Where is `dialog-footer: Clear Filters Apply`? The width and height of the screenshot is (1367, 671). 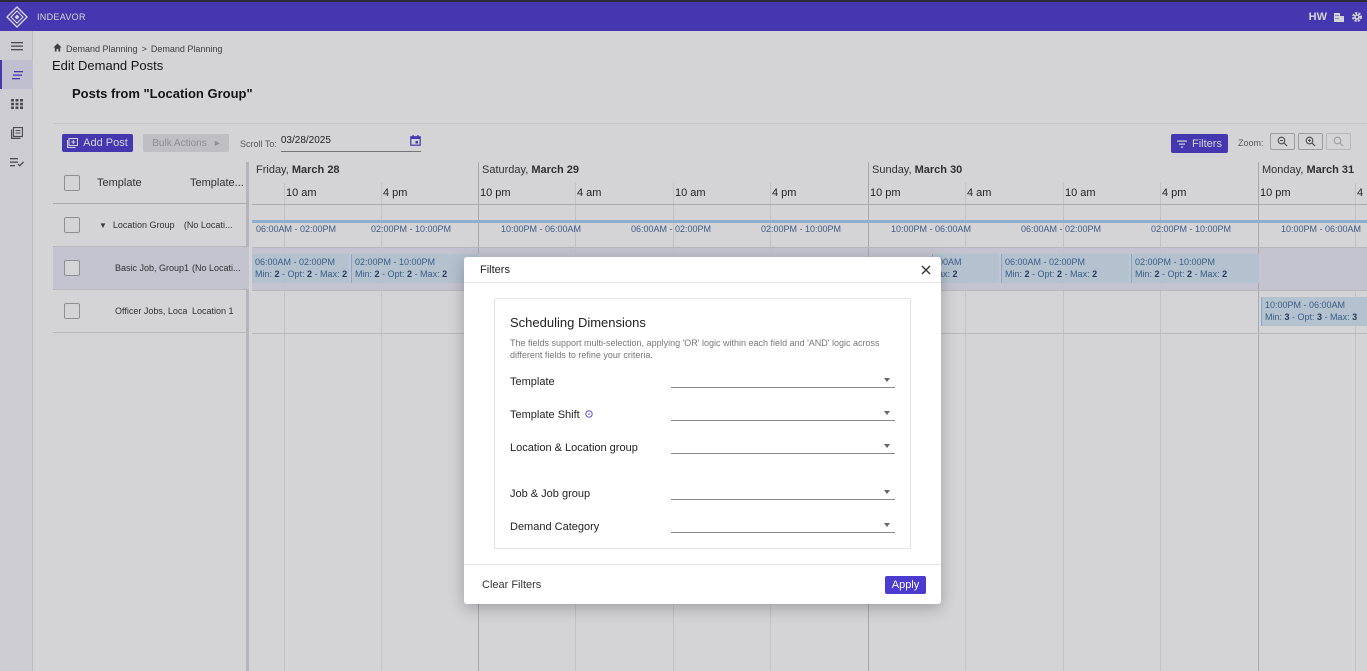 dialog-footer: Clear Filters Apply is located at coordinates (702, 584).